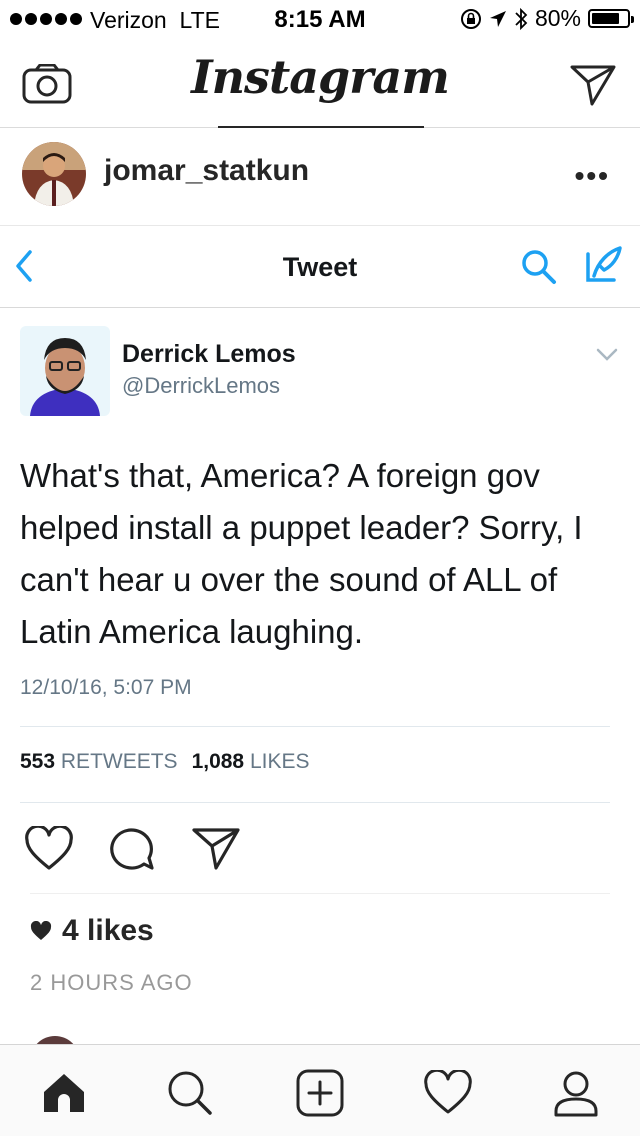  What do you see at coordinates (470, 18) in the screenshot?
I see `rotation-lock-icon` at bounding box center [470, 18].